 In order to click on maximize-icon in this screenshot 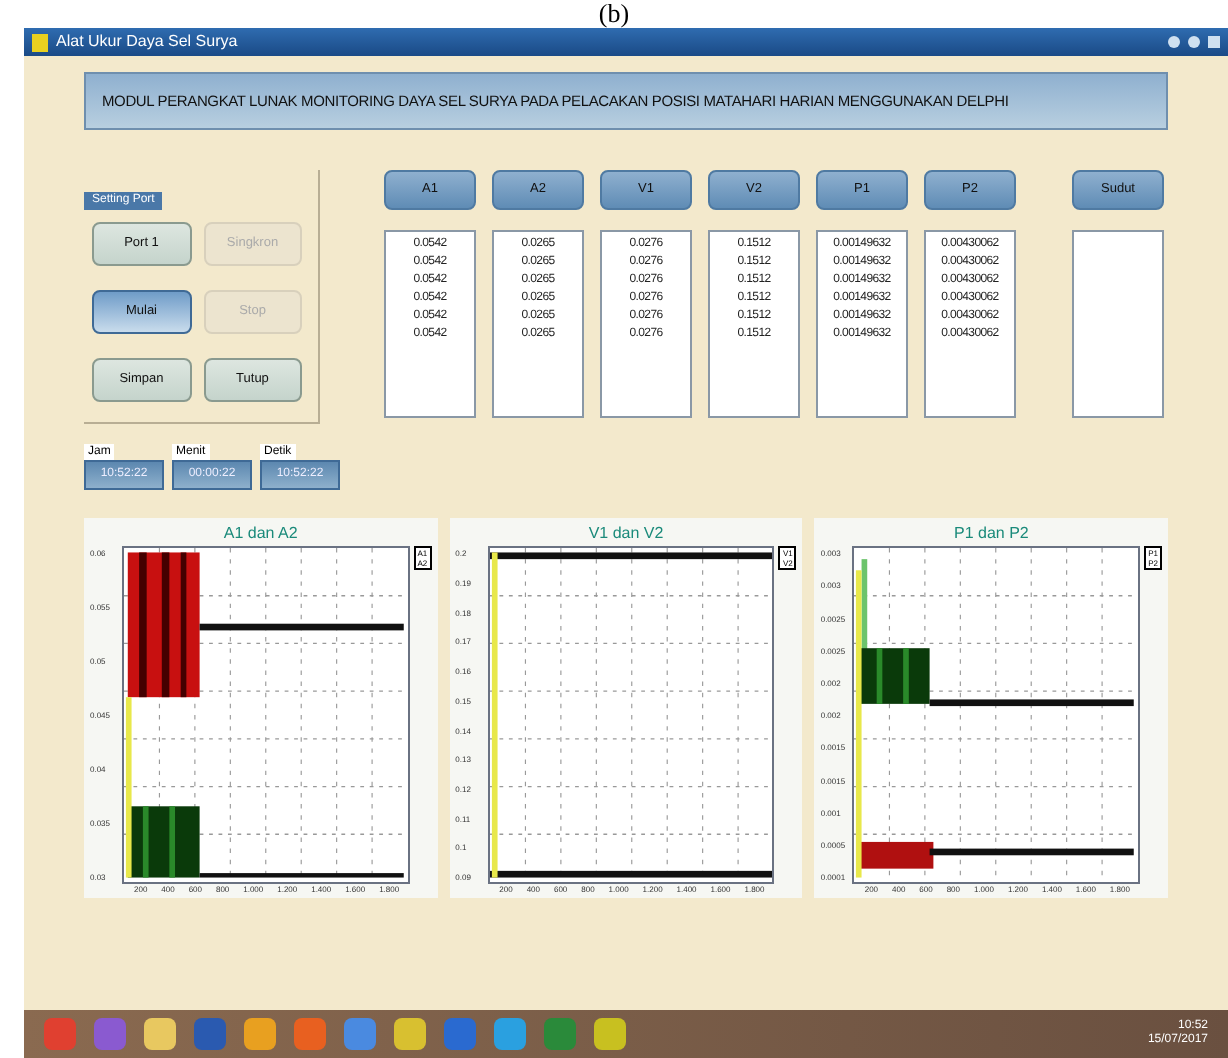, I will do `click(1194, 42)`.